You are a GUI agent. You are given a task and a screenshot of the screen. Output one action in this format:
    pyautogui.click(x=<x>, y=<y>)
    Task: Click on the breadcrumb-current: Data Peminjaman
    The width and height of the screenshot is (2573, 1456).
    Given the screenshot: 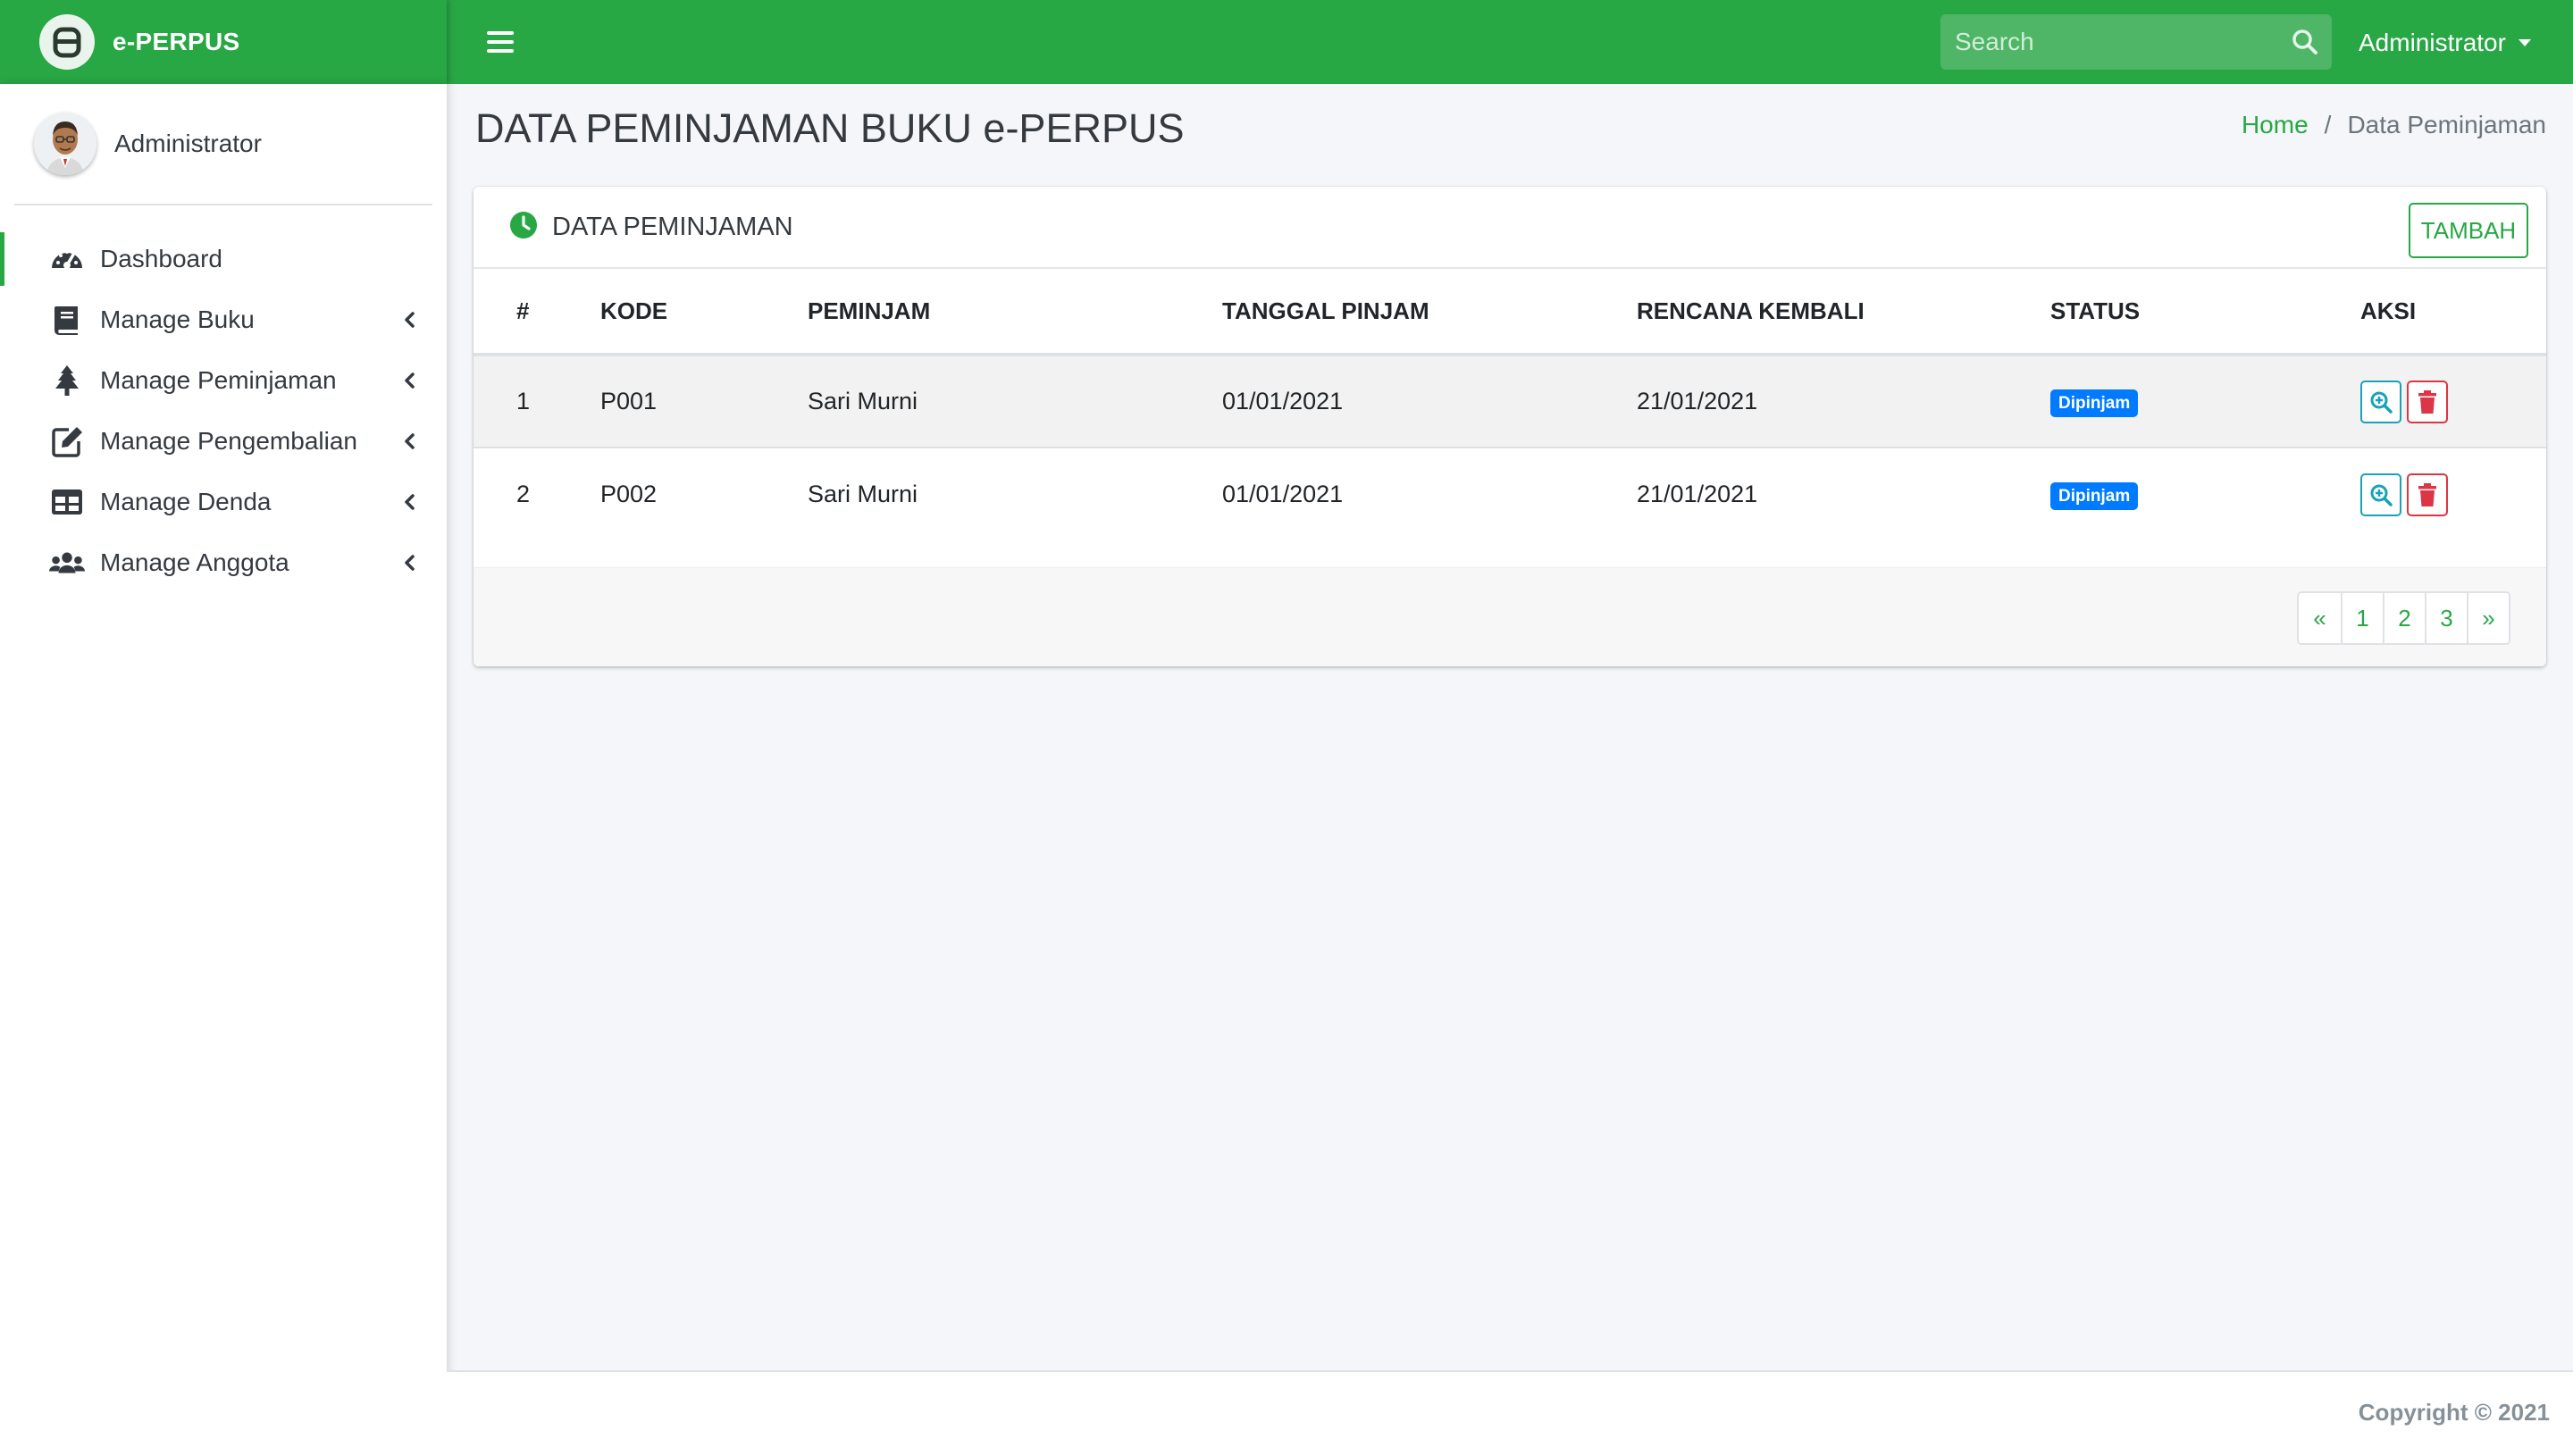 What is the action you would take?
    pyautogui.click(x=2446, y=124)
    